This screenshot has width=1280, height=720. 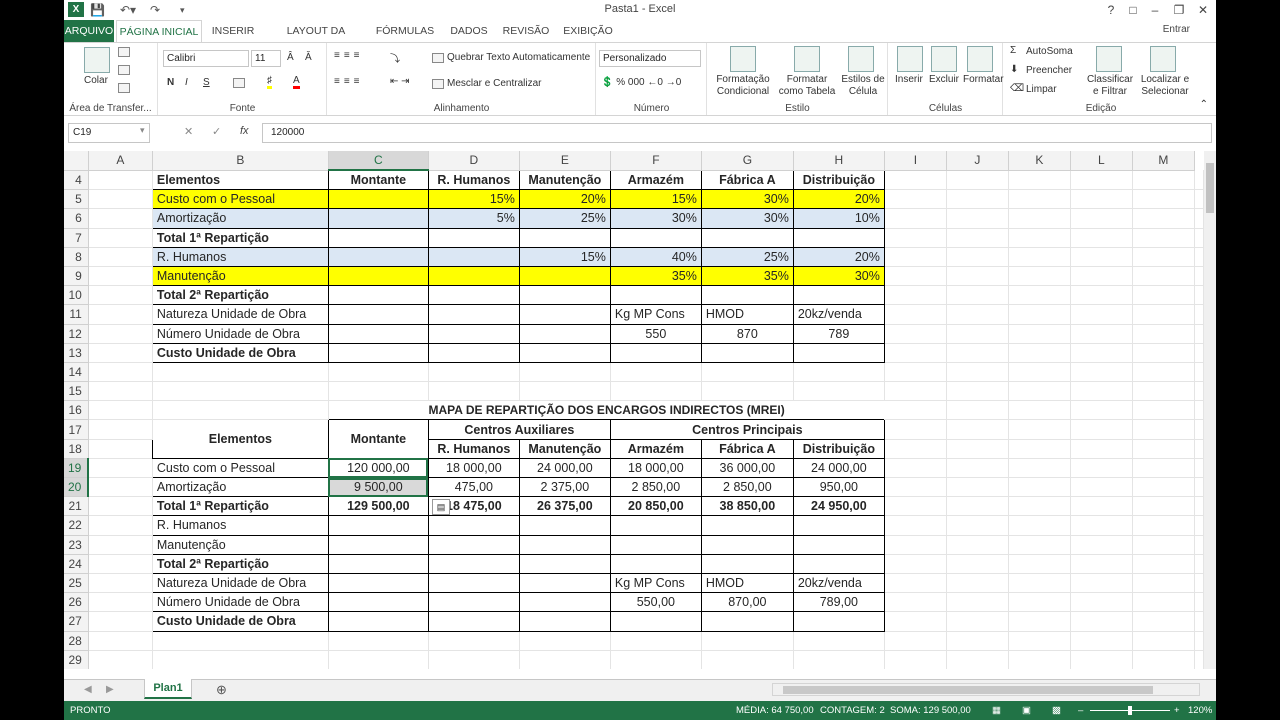 What do you see at coordinates (838, 583) in the screenshot?
I see `cell: 20kz/venda` at bounding box center [838, 583].